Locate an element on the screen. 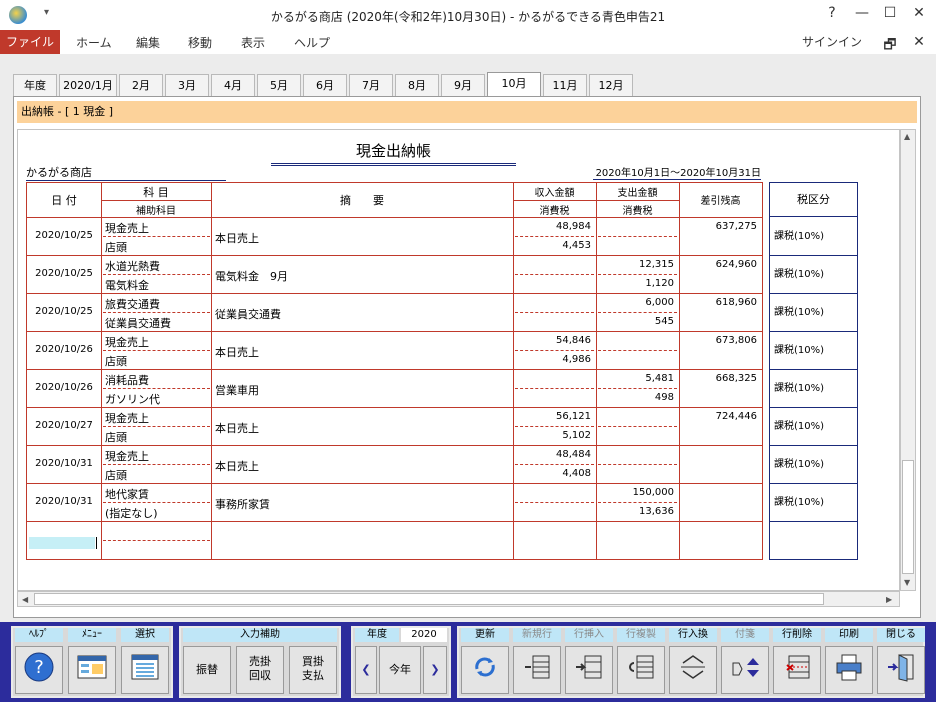  tab-9: 9月 is located at coordinates (463, 85).